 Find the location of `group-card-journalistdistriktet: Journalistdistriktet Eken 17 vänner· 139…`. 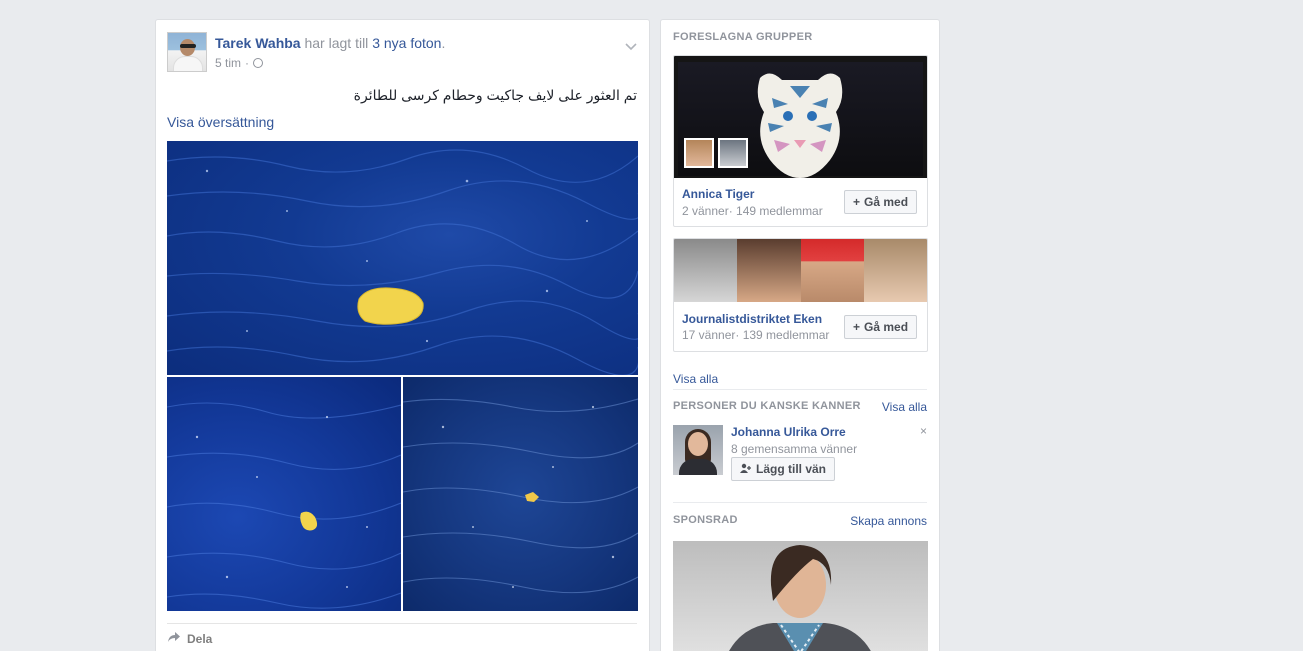

group-card-journalistdistriktet: Journalistdistriktet Eken 17 vänner· 139… is located at coordinates (800, 295).